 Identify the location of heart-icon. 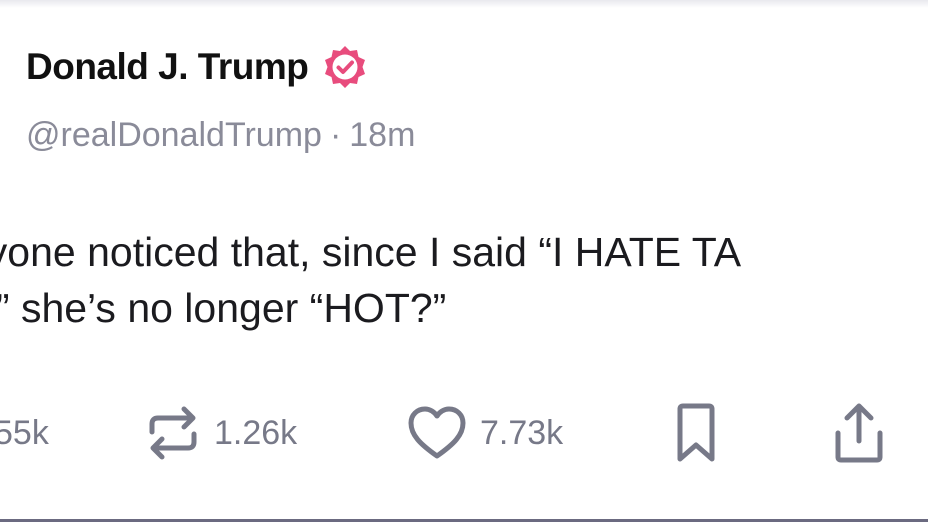
(437, 433).